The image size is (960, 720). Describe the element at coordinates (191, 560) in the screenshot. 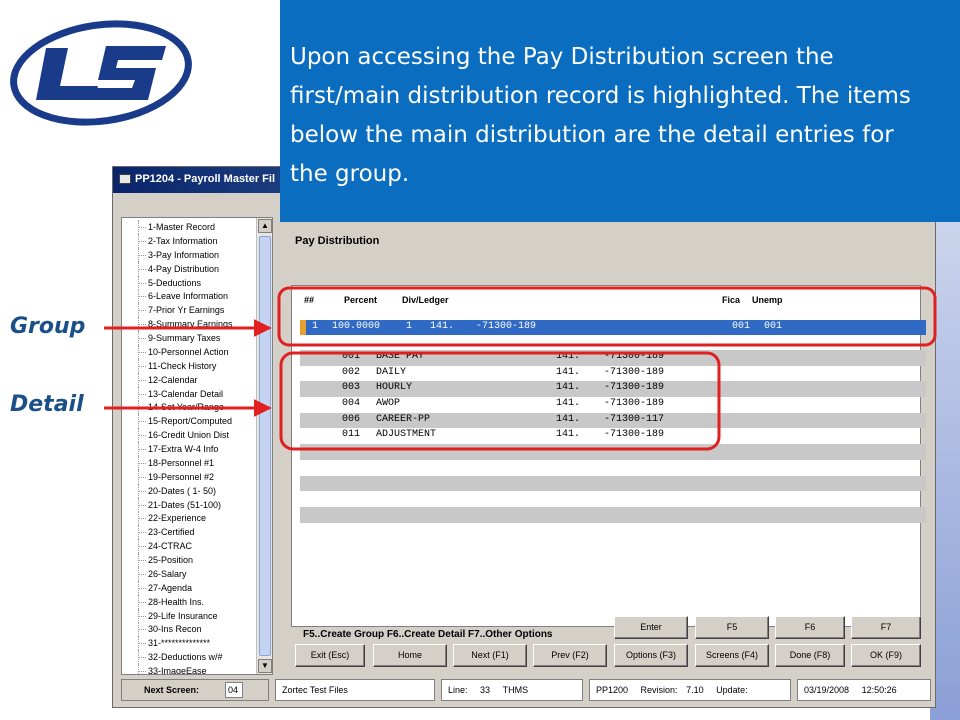

I see `nav-item: 25-Position` at that location.